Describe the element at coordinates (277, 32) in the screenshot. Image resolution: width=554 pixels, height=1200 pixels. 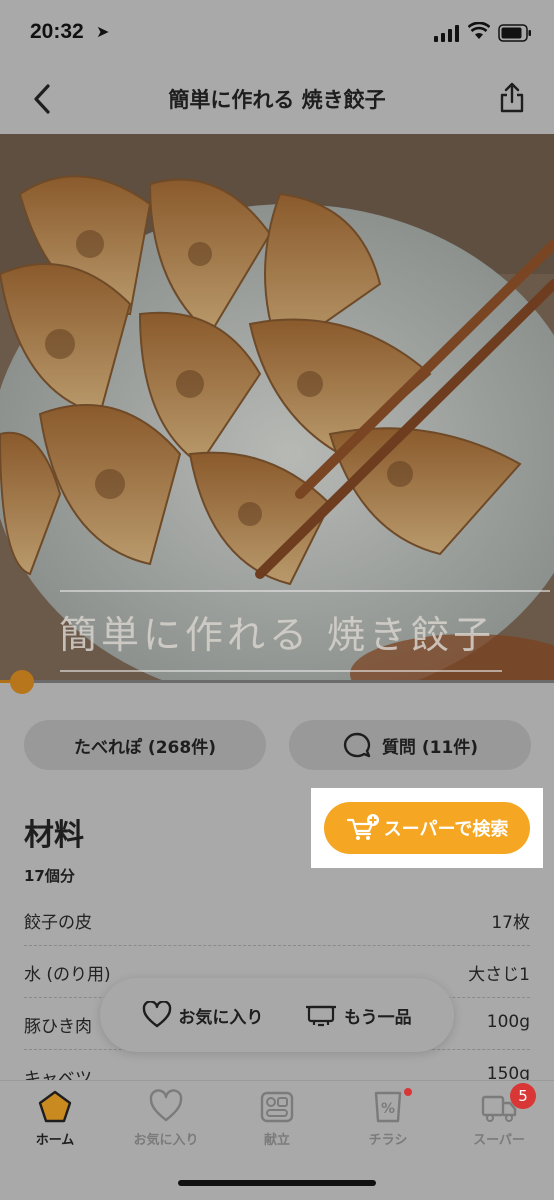
I see `status-bar: 20:32 ➤` at that location.